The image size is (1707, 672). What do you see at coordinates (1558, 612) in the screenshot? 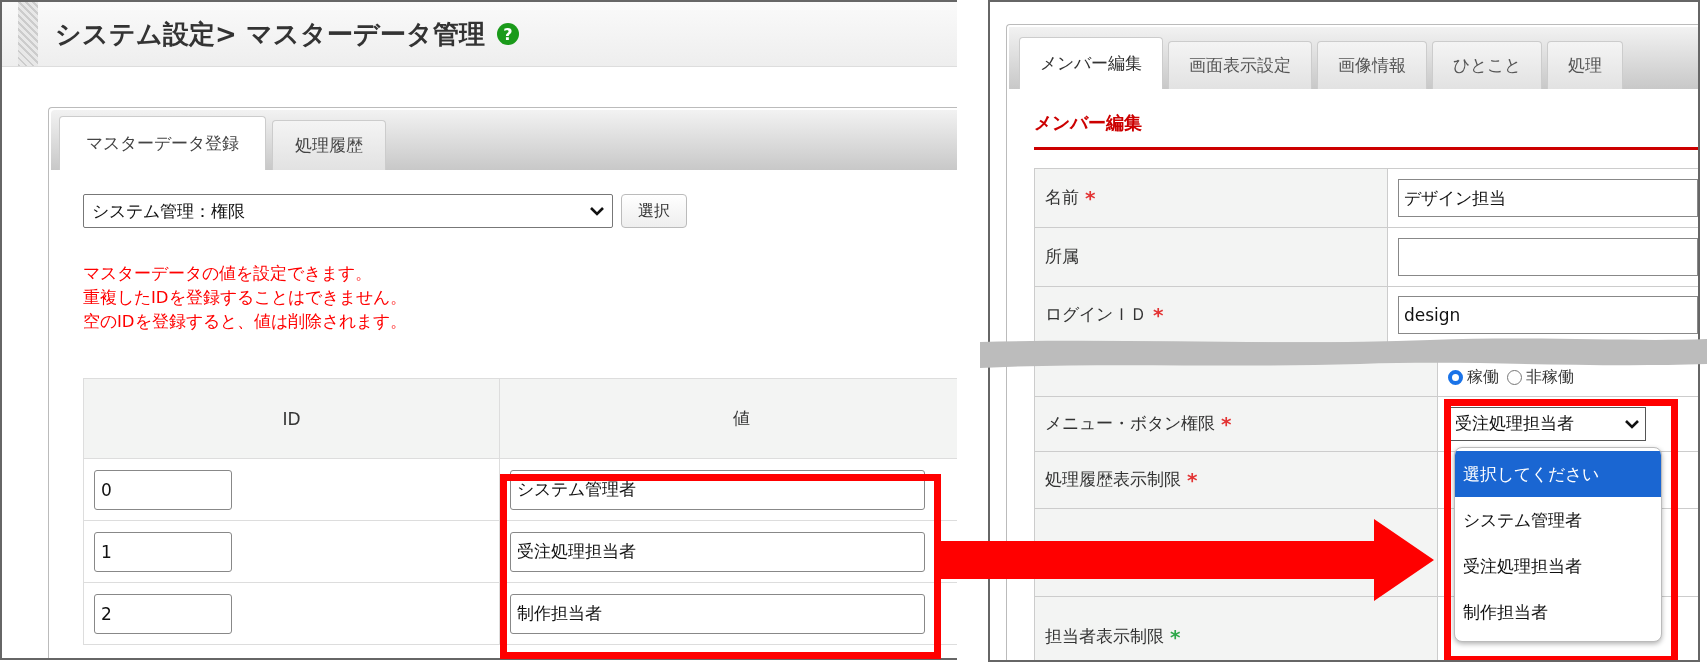
I see `dropdown-option: 制作担当者` at bounding box center [1558, 612].